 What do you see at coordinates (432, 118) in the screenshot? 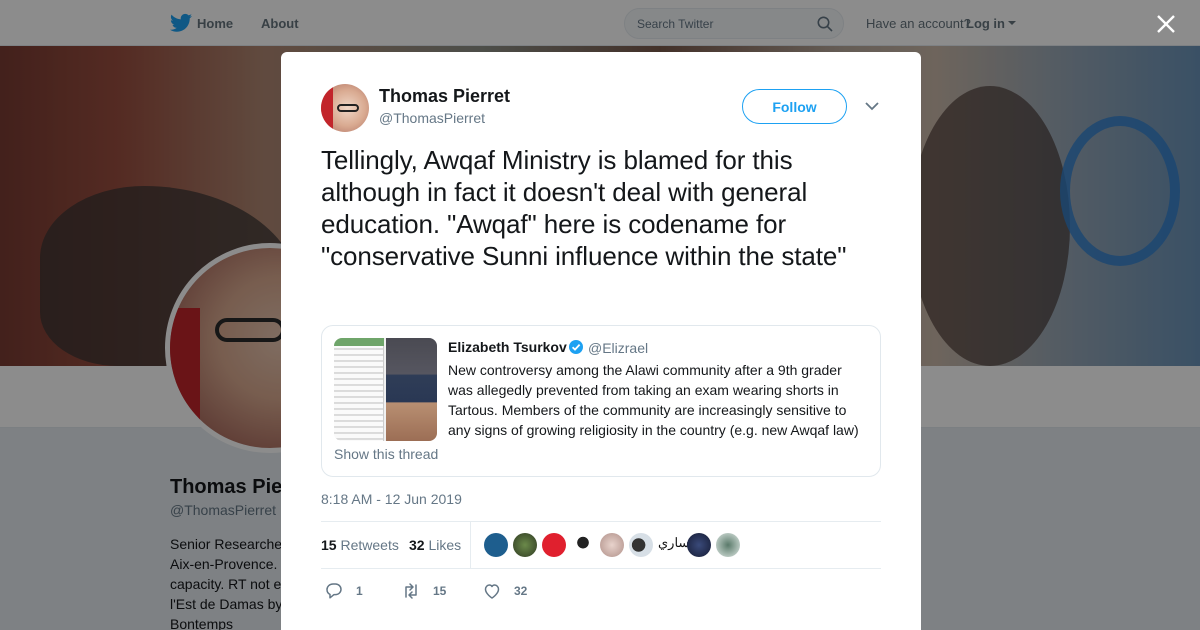
I see `author-handle: @ThomasPierret` at bounding box center [432, 118].